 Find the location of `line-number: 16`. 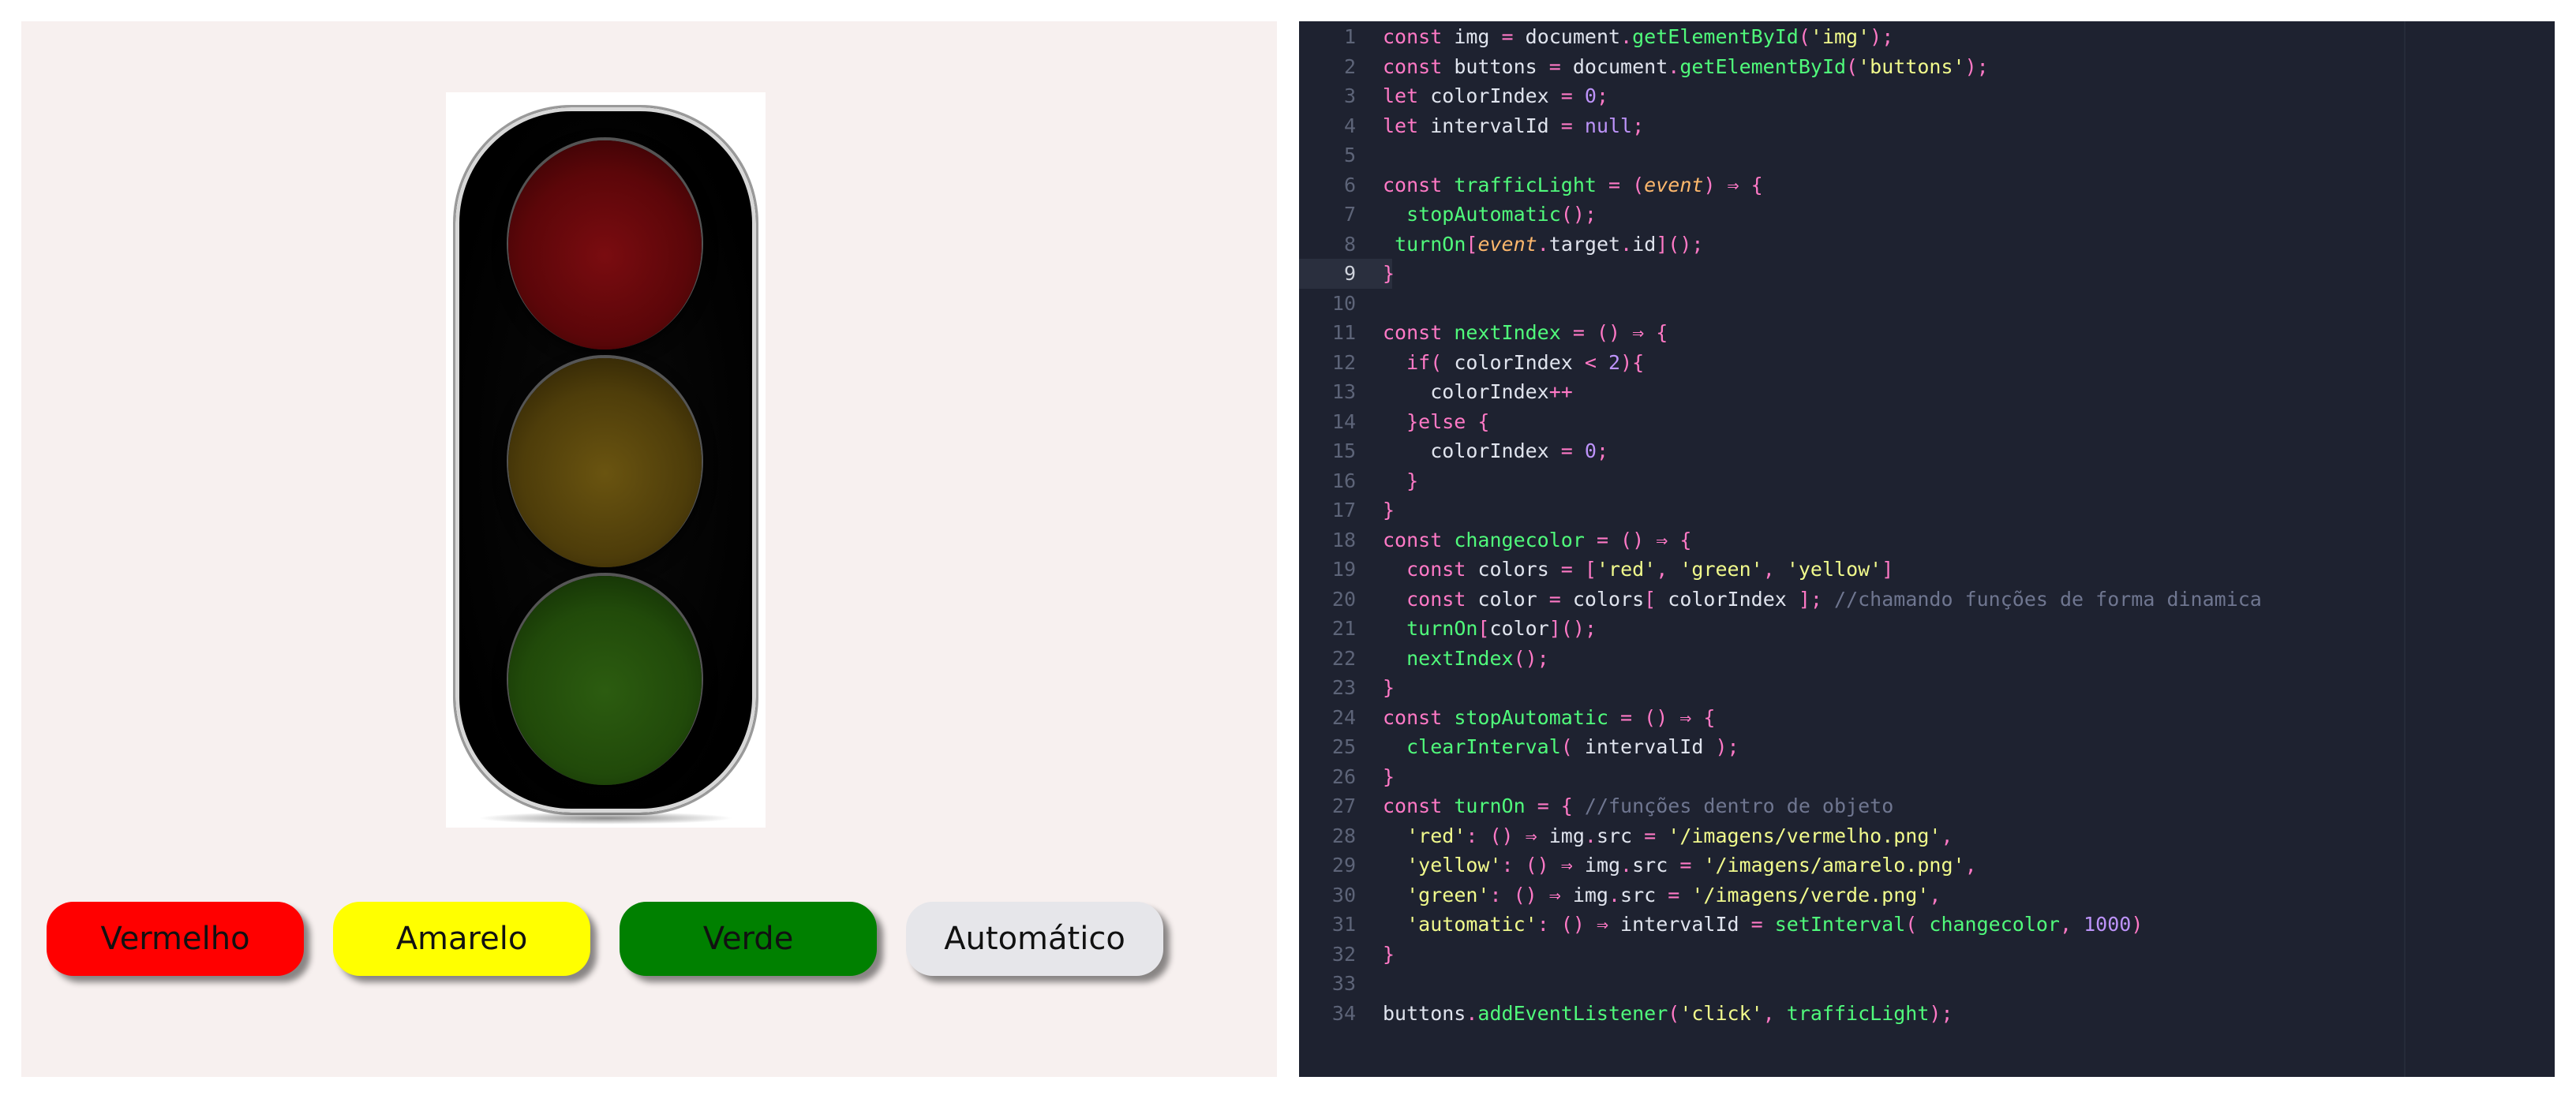

line-number: 16 is located at coordinates (1343, 480).